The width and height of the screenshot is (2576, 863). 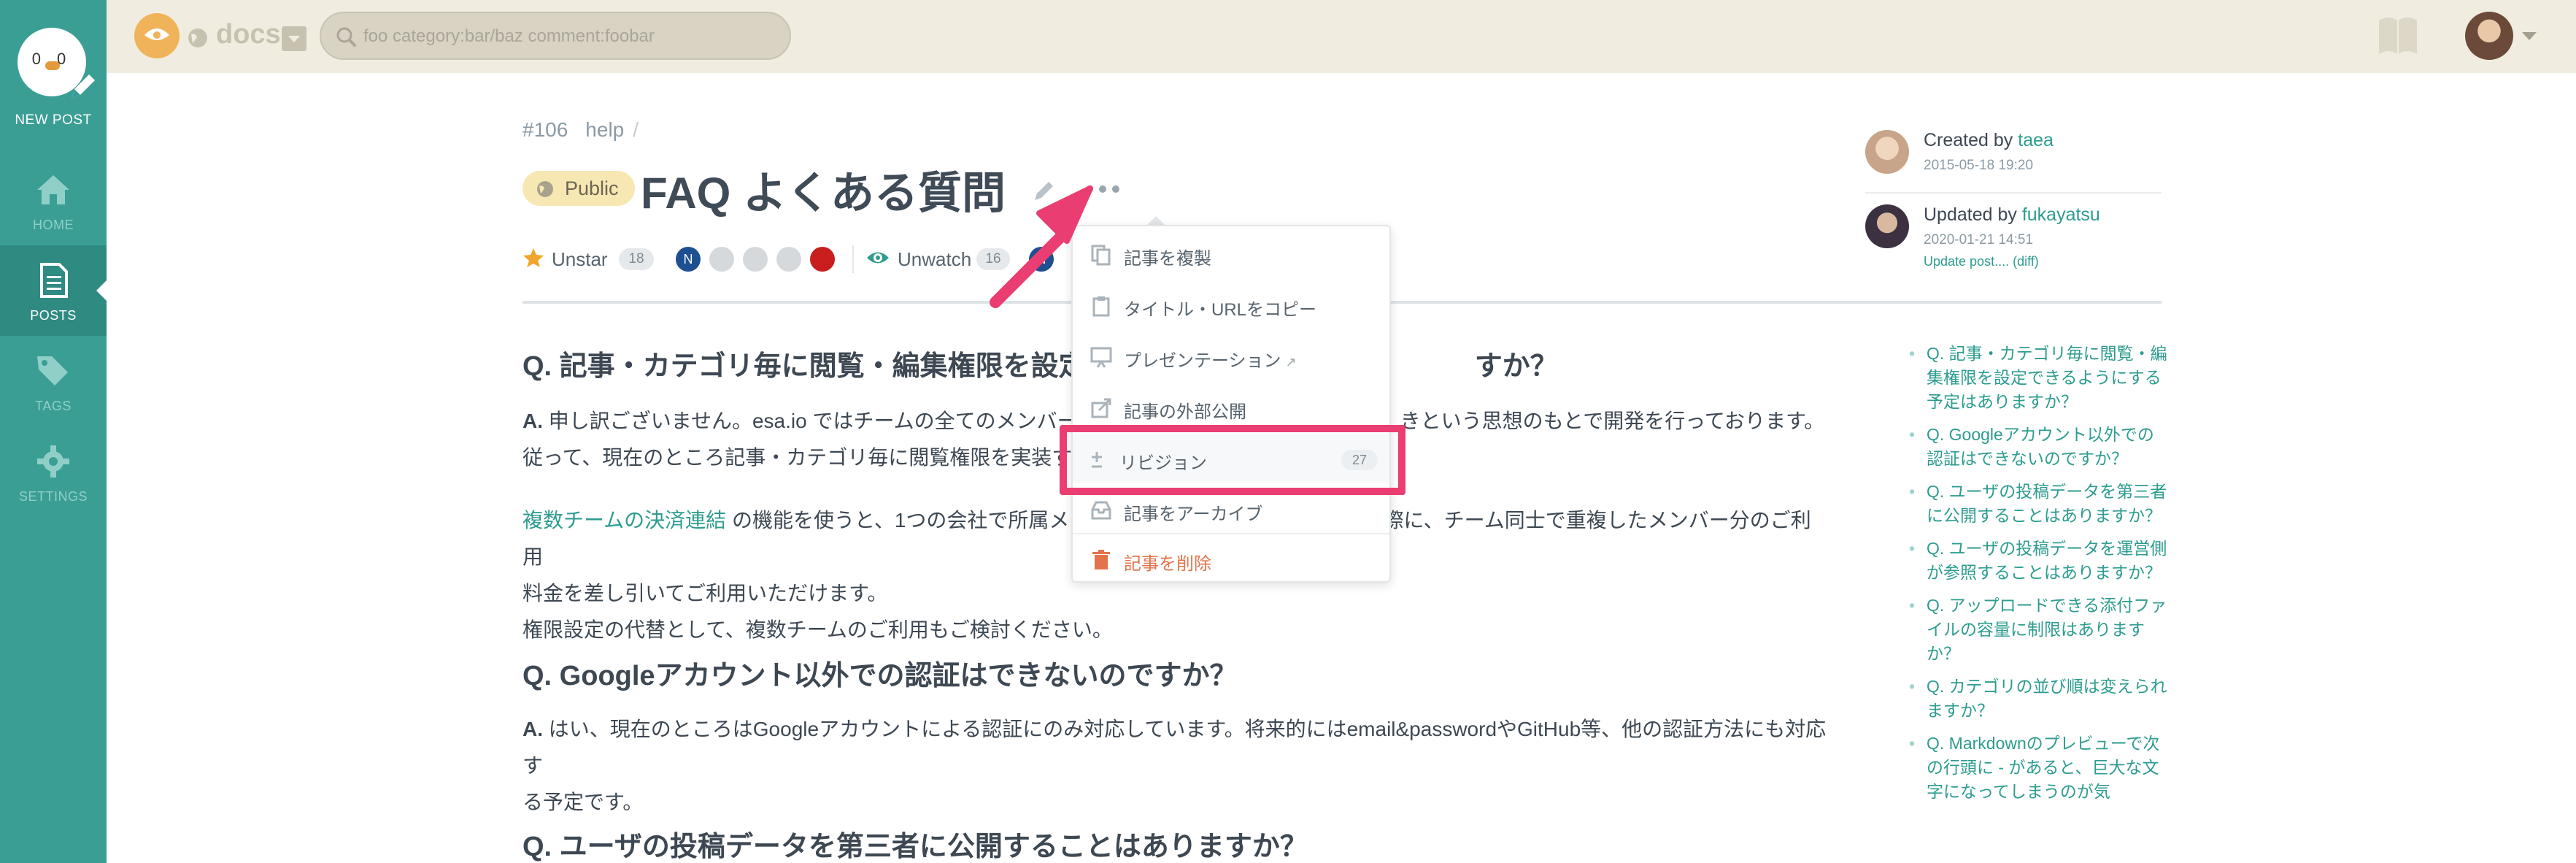 I want to click on faq-heading-3: Q. ユーザの投稿データを第三者に公開することはありますか？, so click(x=915, y=847).